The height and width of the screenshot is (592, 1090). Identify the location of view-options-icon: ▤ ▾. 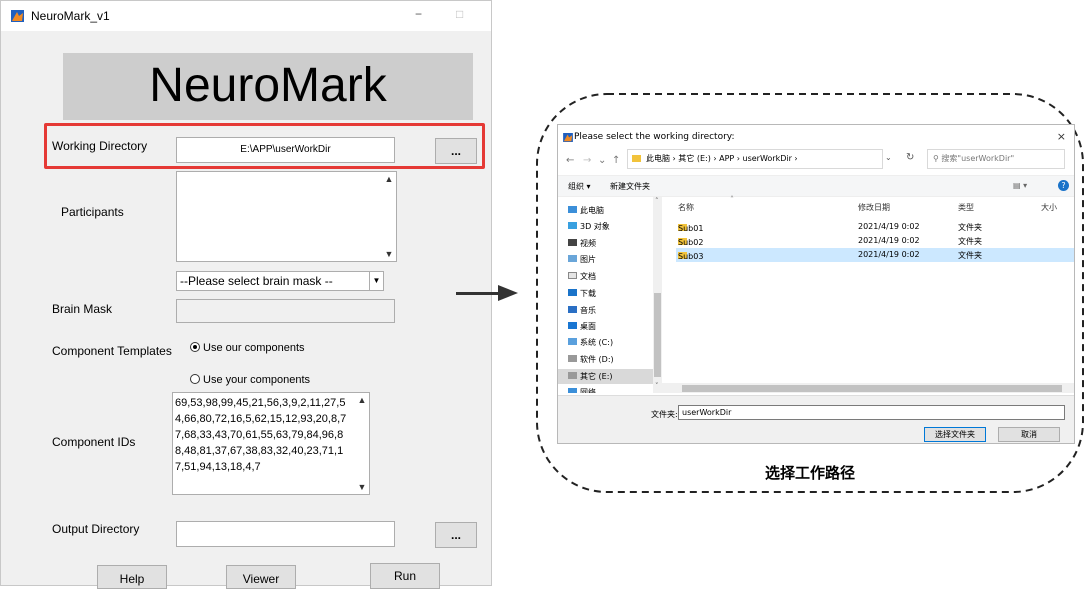
(1020, 185).